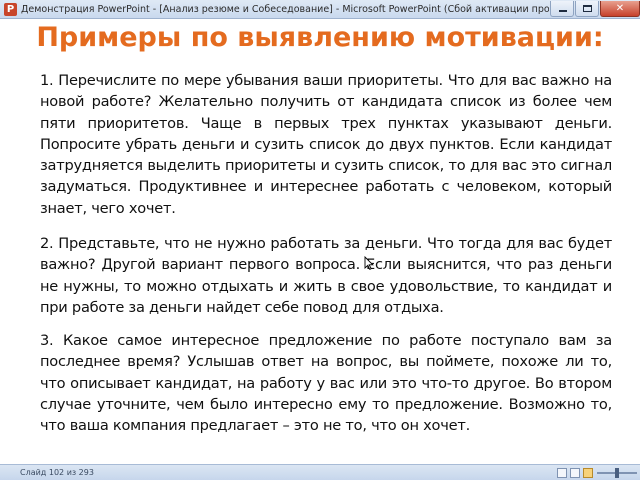  I want to click on slideshow-view-icon, so click(588, 472).